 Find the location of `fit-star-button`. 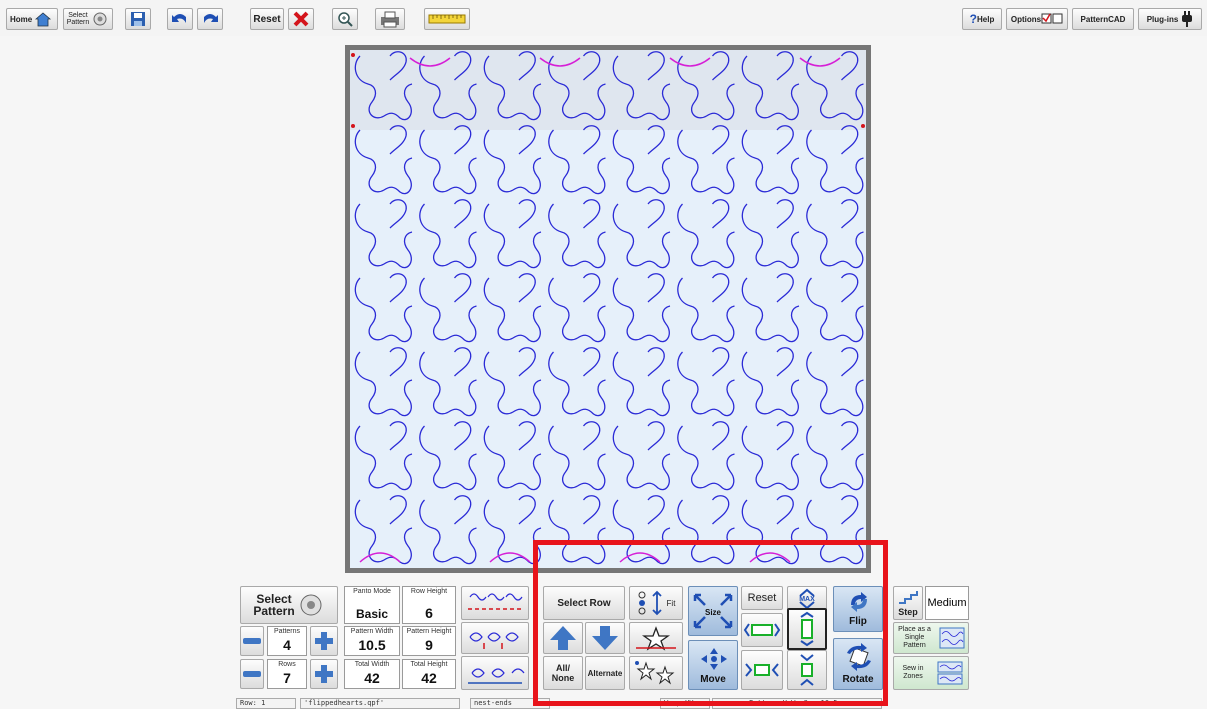

fit-star-button is located at coordinates (656, 638).